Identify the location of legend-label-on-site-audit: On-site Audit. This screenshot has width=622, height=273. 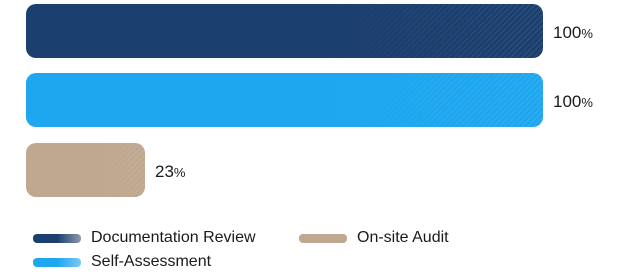
(403, 237).